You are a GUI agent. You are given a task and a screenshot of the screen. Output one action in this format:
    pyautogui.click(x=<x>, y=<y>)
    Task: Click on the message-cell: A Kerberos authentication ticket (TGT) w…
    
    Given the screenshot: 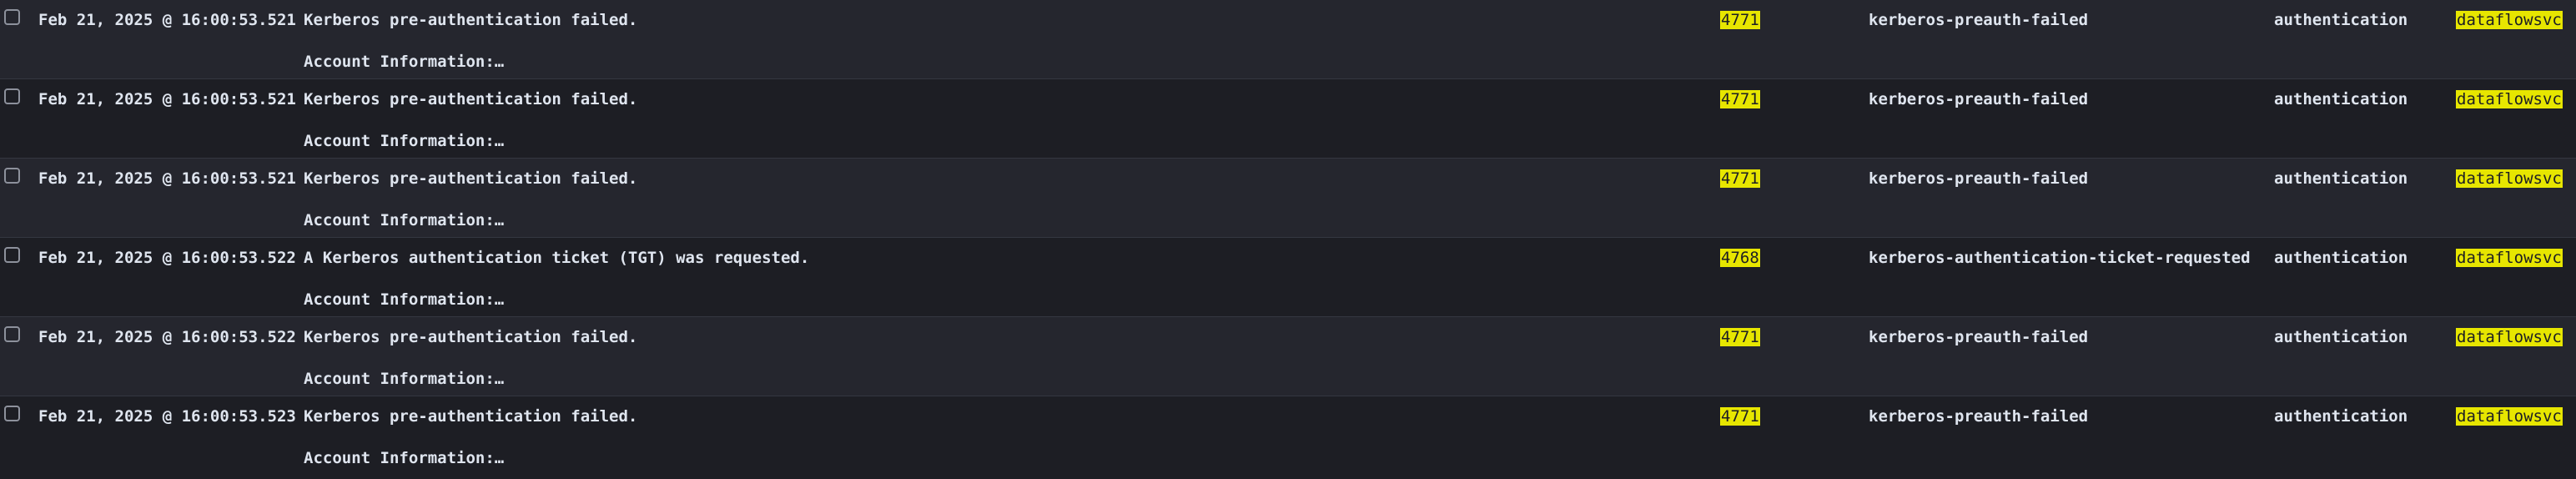 What is the action you would take?
    pyautogui.click(x=557, y=258)
    